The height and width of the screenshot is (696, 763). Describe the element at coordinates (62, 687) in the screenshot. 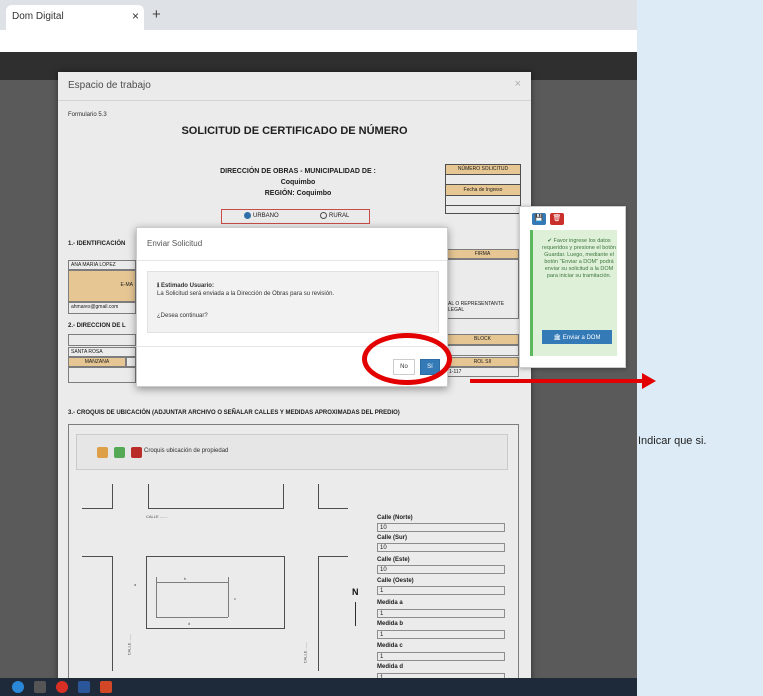

I see `chrome-icon` at that location.